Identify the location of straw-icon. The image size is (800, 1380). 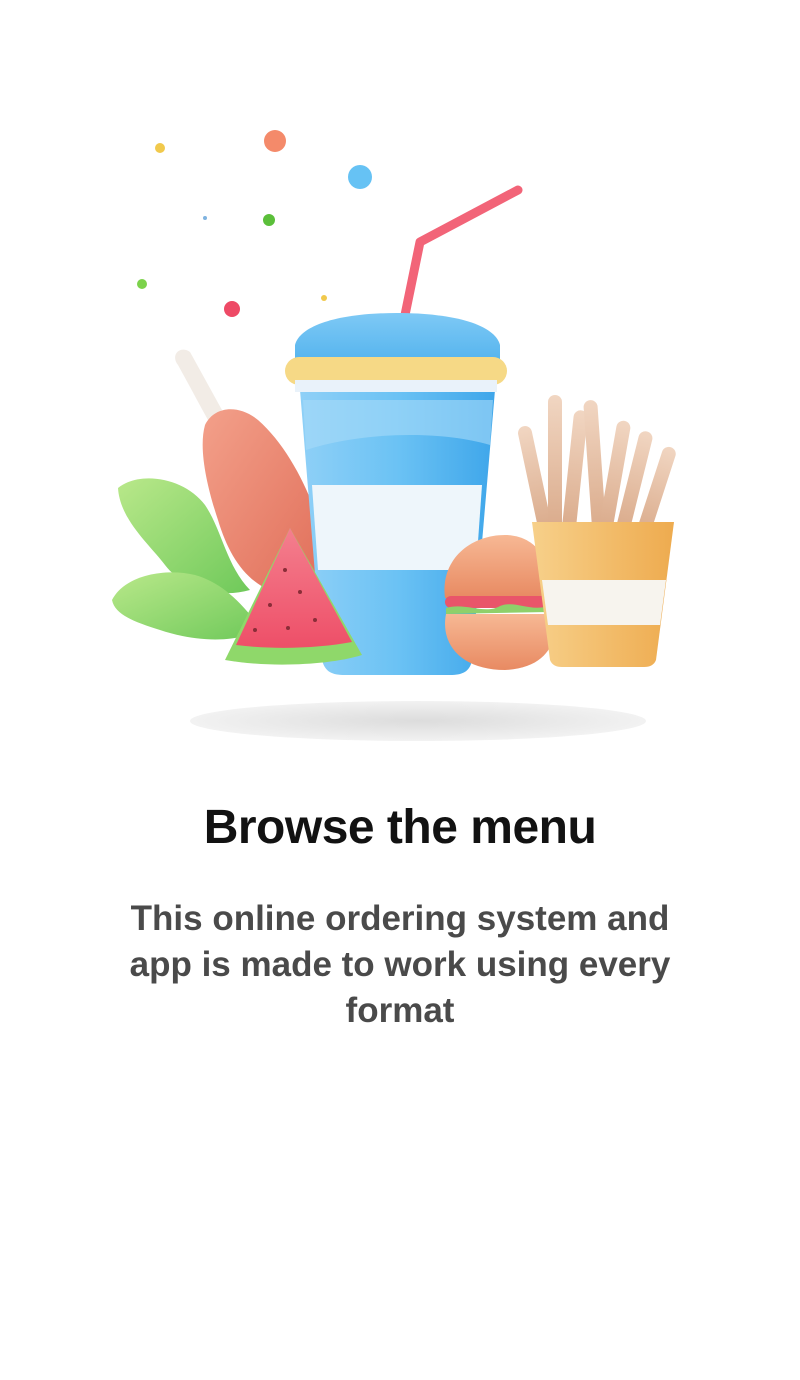
(461, 252).